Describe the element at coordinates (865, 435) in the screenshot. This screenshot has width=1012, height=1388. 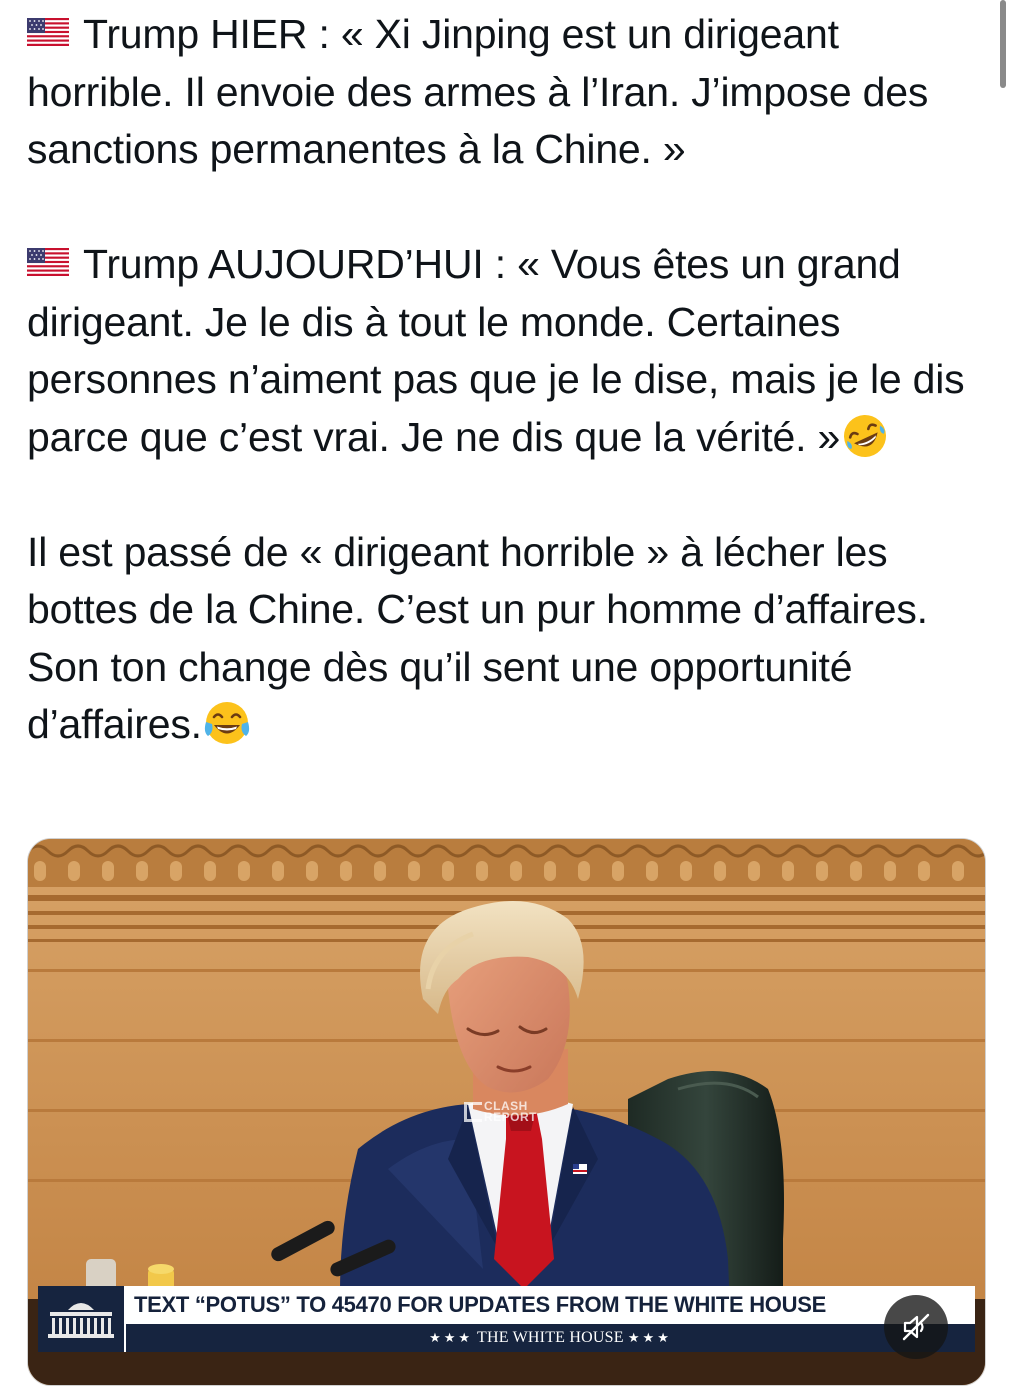
I see `rolling-on-floor-laughing-emoji` at that location.